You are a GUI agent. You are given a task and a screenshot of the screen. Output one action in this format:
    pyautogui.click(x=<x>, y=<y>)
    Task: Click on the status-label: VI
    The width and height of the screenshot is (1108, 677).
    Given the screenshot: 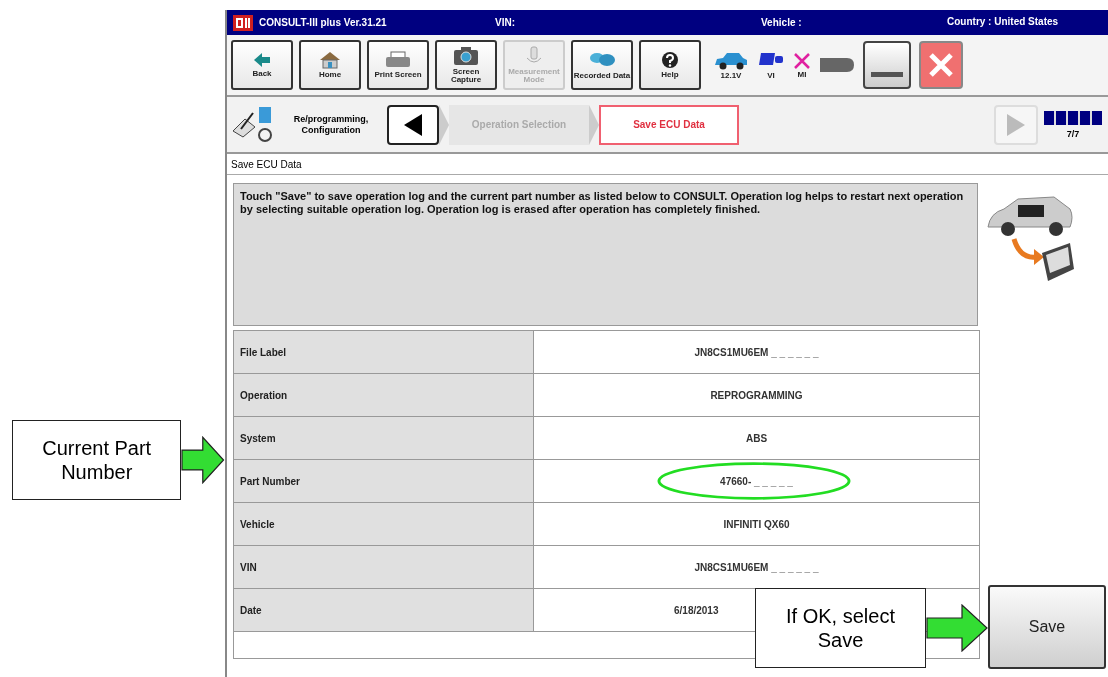 What is the action you would take?
    pyautogui.click(x=771, y=75)
    